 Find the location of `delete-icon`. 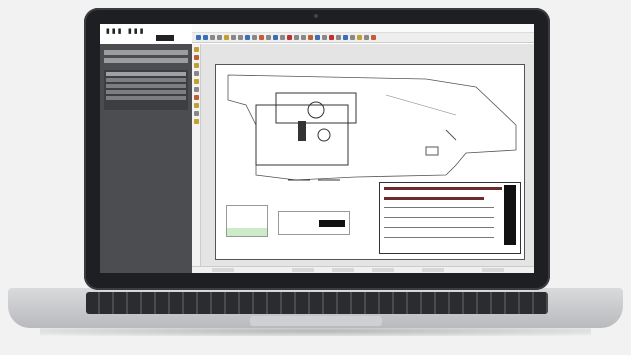

delete-icon is located at coordinates (331, 37).